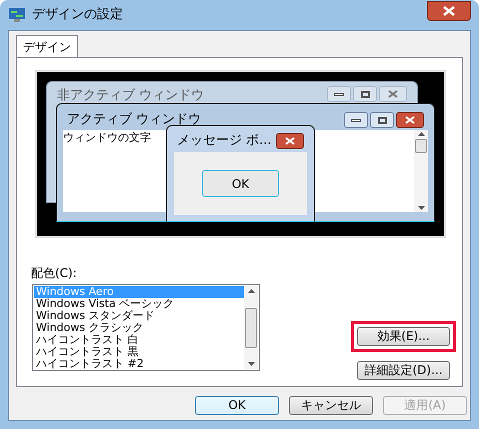  Describe the element at coordinates (139, 352) in the screenshot. I see `color-scheme-item: ハイコントラスト 黒` at that location.